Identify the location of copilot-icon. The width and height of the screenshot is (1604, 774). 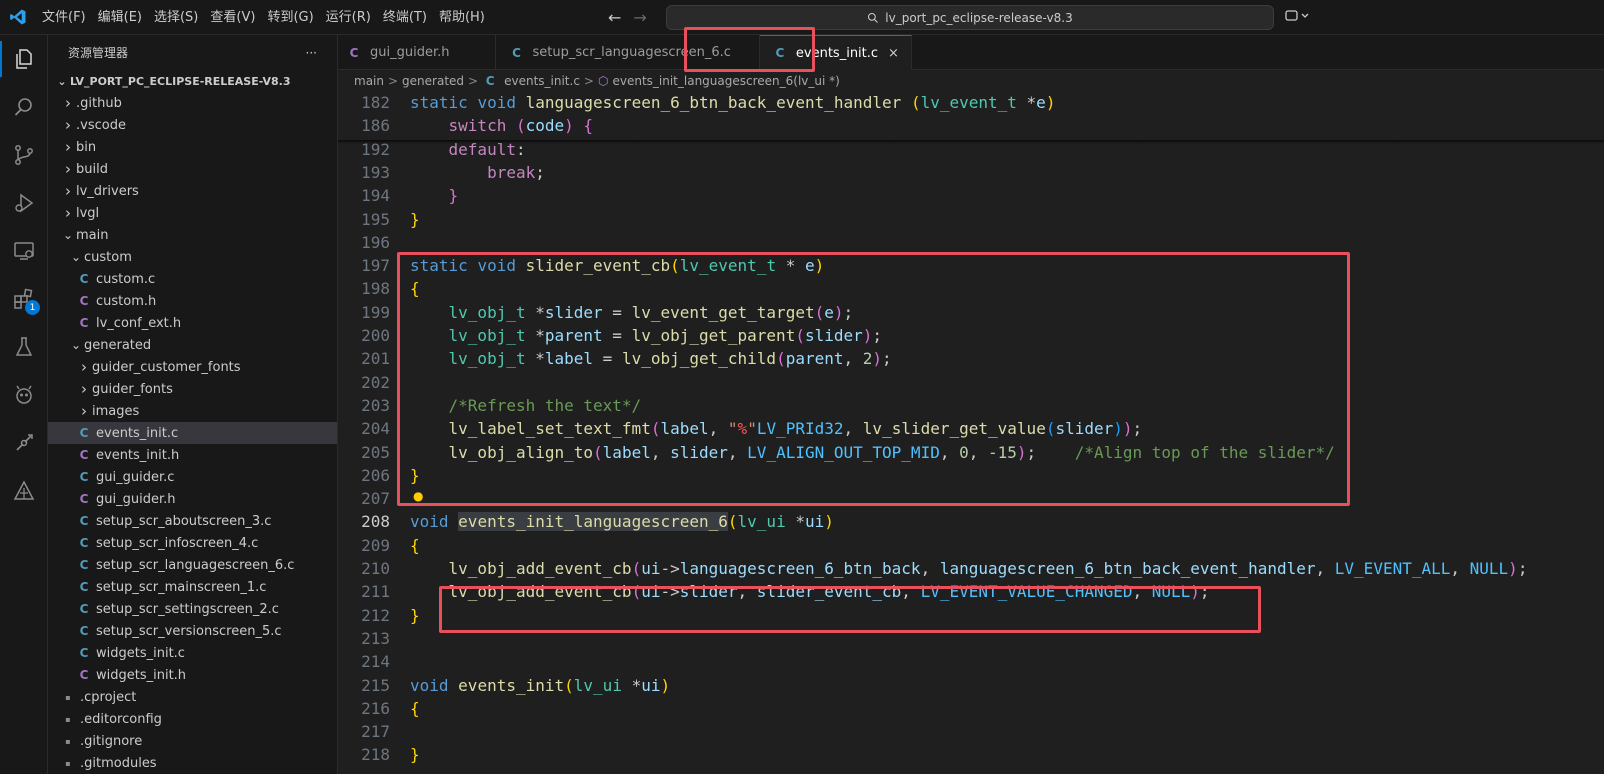
(1297, 18).